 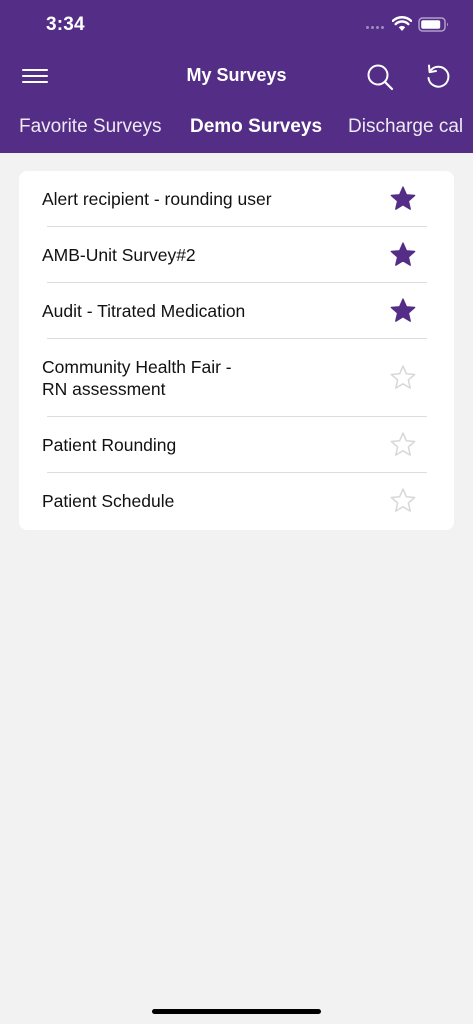 I want to click on status-bar: 3:34, so click(x=236, y=25).